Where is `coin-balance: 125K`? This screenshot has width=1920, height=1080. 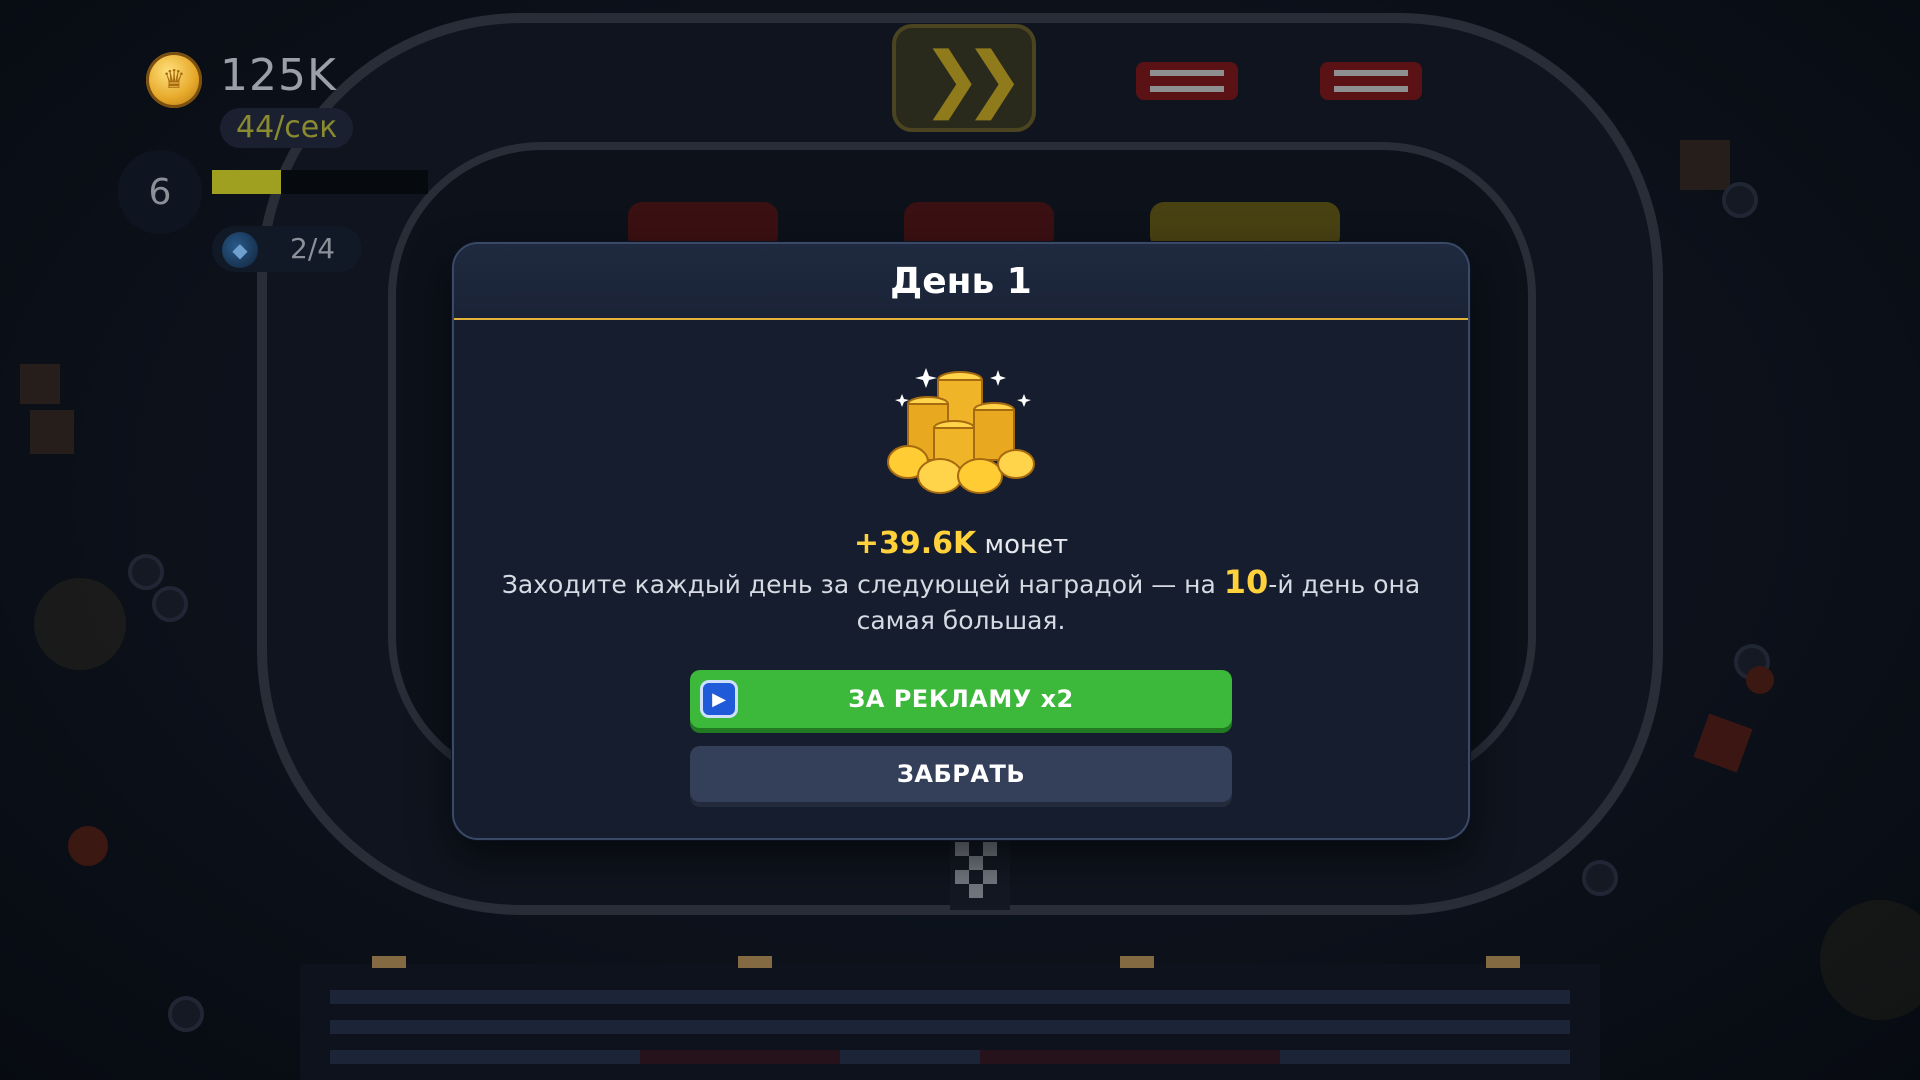
coin-balance: 125K is located at coordinates (278, 75).